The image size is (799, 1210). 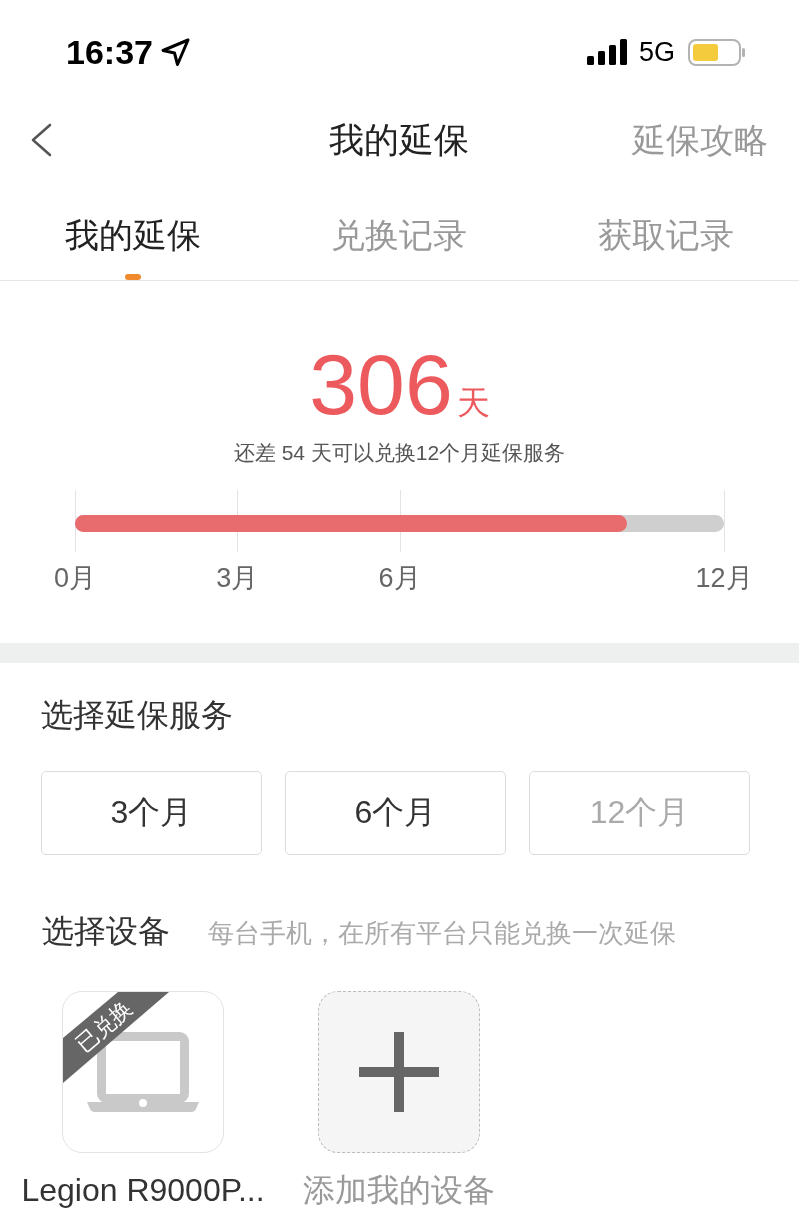 I want to click on tab-indicator, so click(x=133, y=277).